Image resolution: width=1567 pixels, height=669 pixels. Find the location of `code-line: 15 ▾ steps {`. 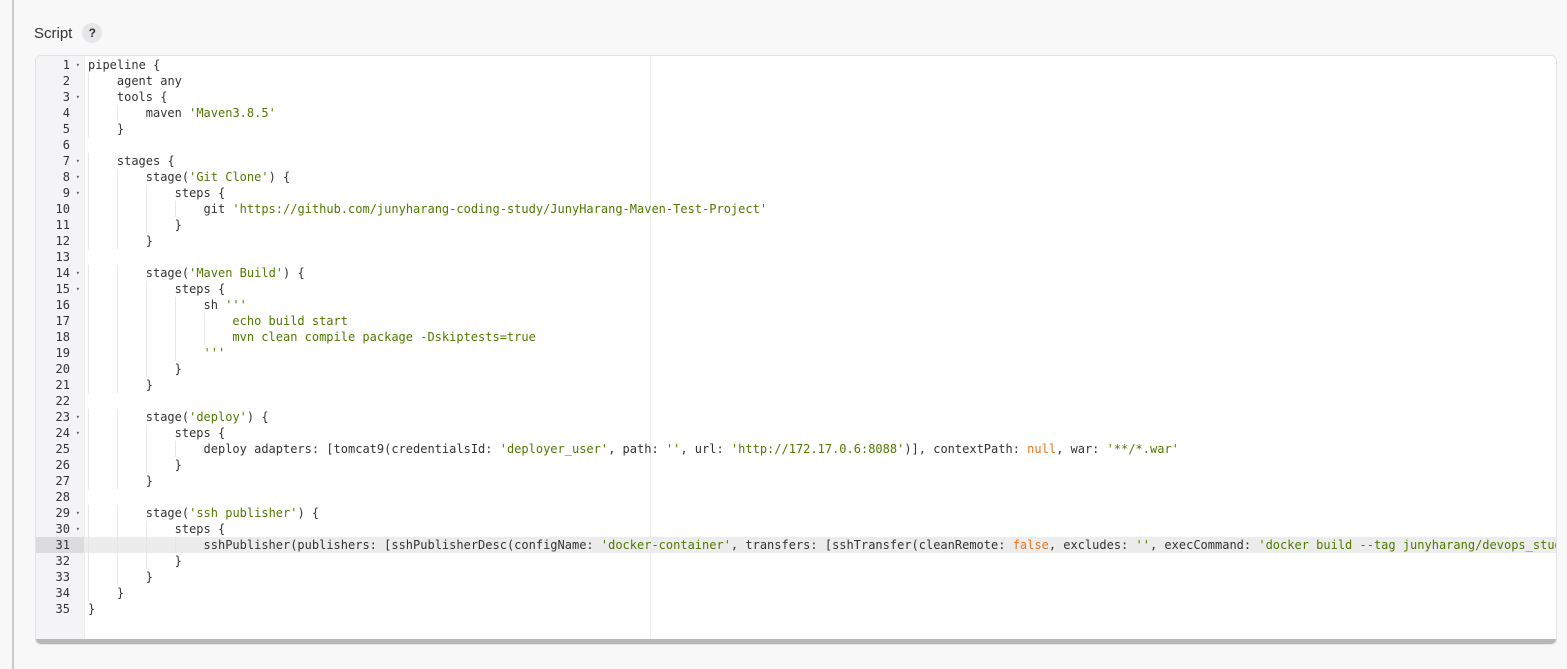

code-line: 15 ▾ steps { is located at coordinates (796, 289).